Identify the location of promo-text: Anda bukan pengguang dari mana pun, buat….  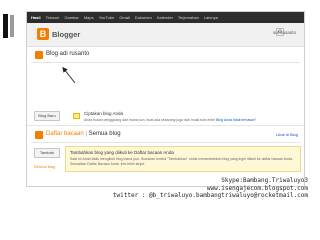
(191, 120).